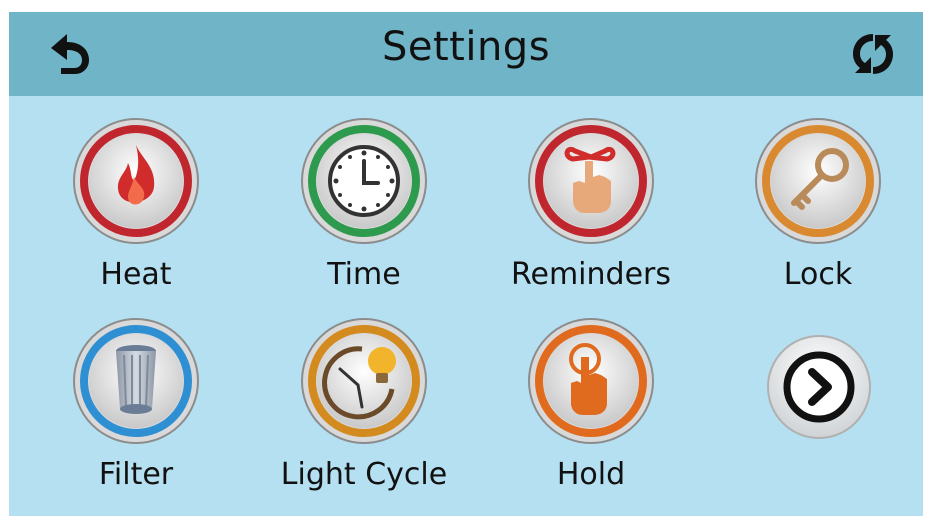  Describe the element at coordinates (818, 274) in the screenshot. I see `tile-label: Lock` at that location.